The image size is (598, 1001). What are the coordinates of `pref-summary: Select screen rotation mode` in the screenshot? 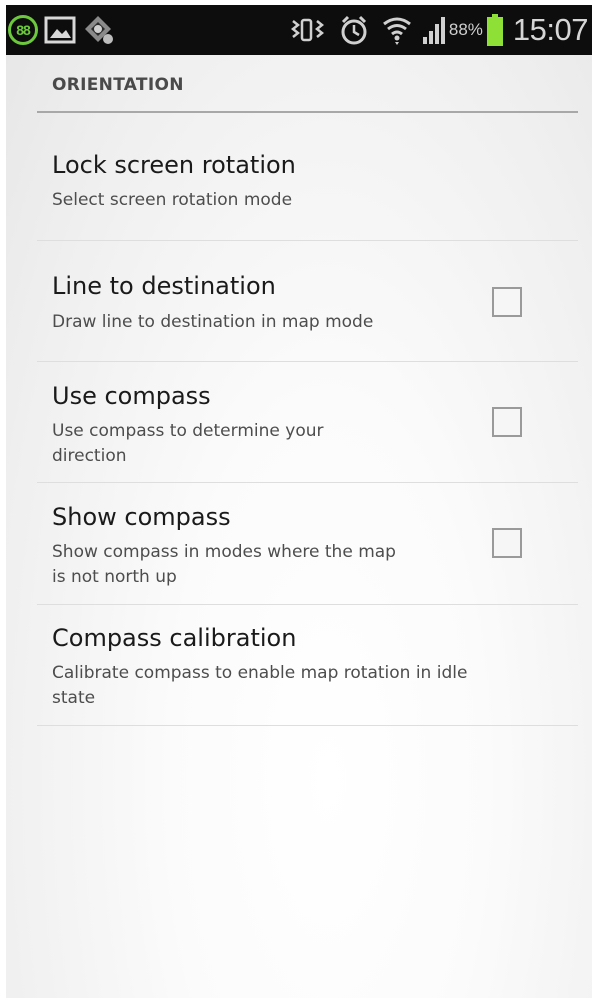 It's located at (172, 200).